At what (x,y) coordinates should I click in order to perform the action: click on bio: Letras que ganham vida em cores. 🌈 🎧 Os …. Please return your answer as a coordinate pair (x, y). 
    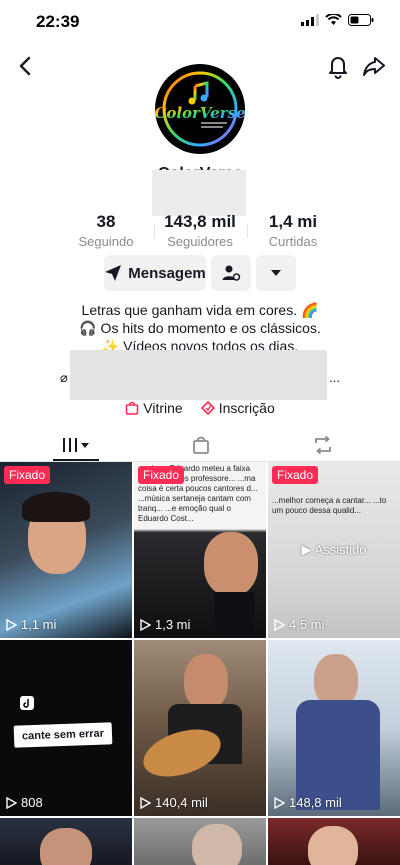
    Looking at the image, I should click on (200, 328).